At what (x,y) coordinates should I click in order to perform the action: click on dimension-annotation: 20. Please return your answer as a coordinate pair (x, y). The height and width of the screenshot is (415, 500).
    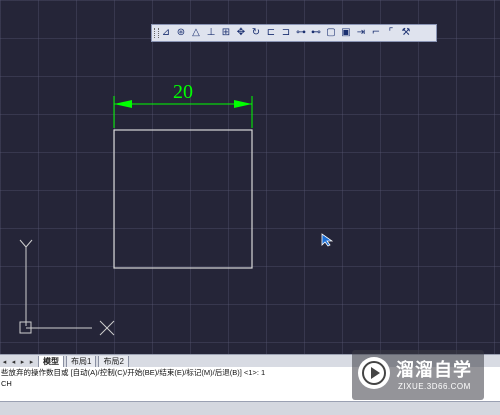
    Looking at the image, I should click on (183, 104).